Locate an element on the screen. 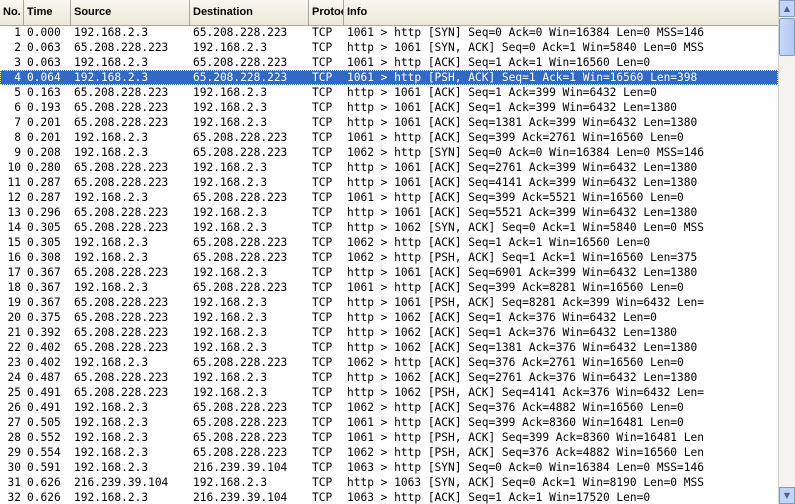 The image size is (795, 504). packet-time: 0.552 is located at coordinates (44, 437).